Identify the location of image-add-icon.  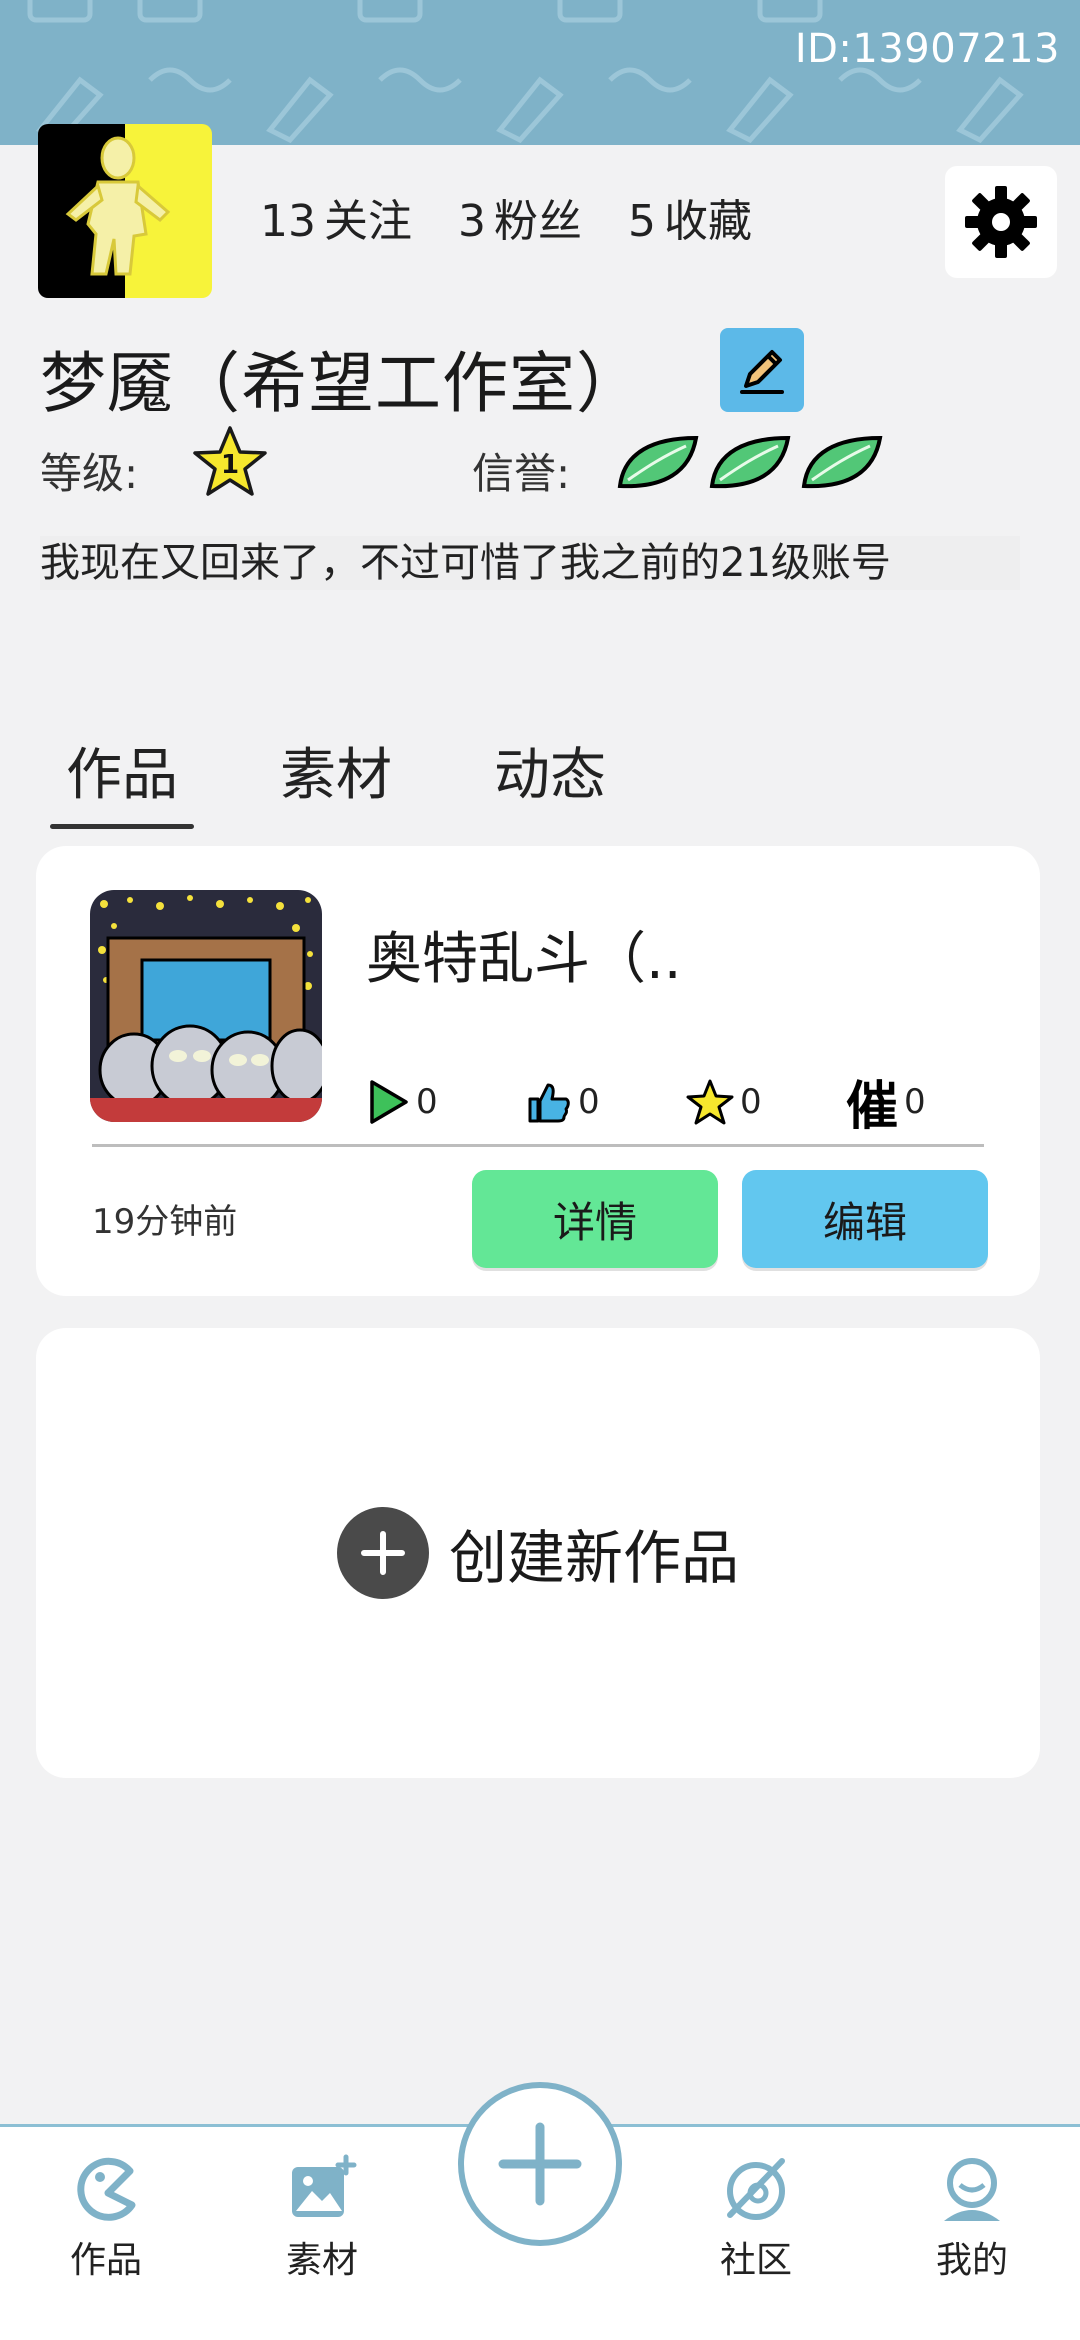
(324, 2185).